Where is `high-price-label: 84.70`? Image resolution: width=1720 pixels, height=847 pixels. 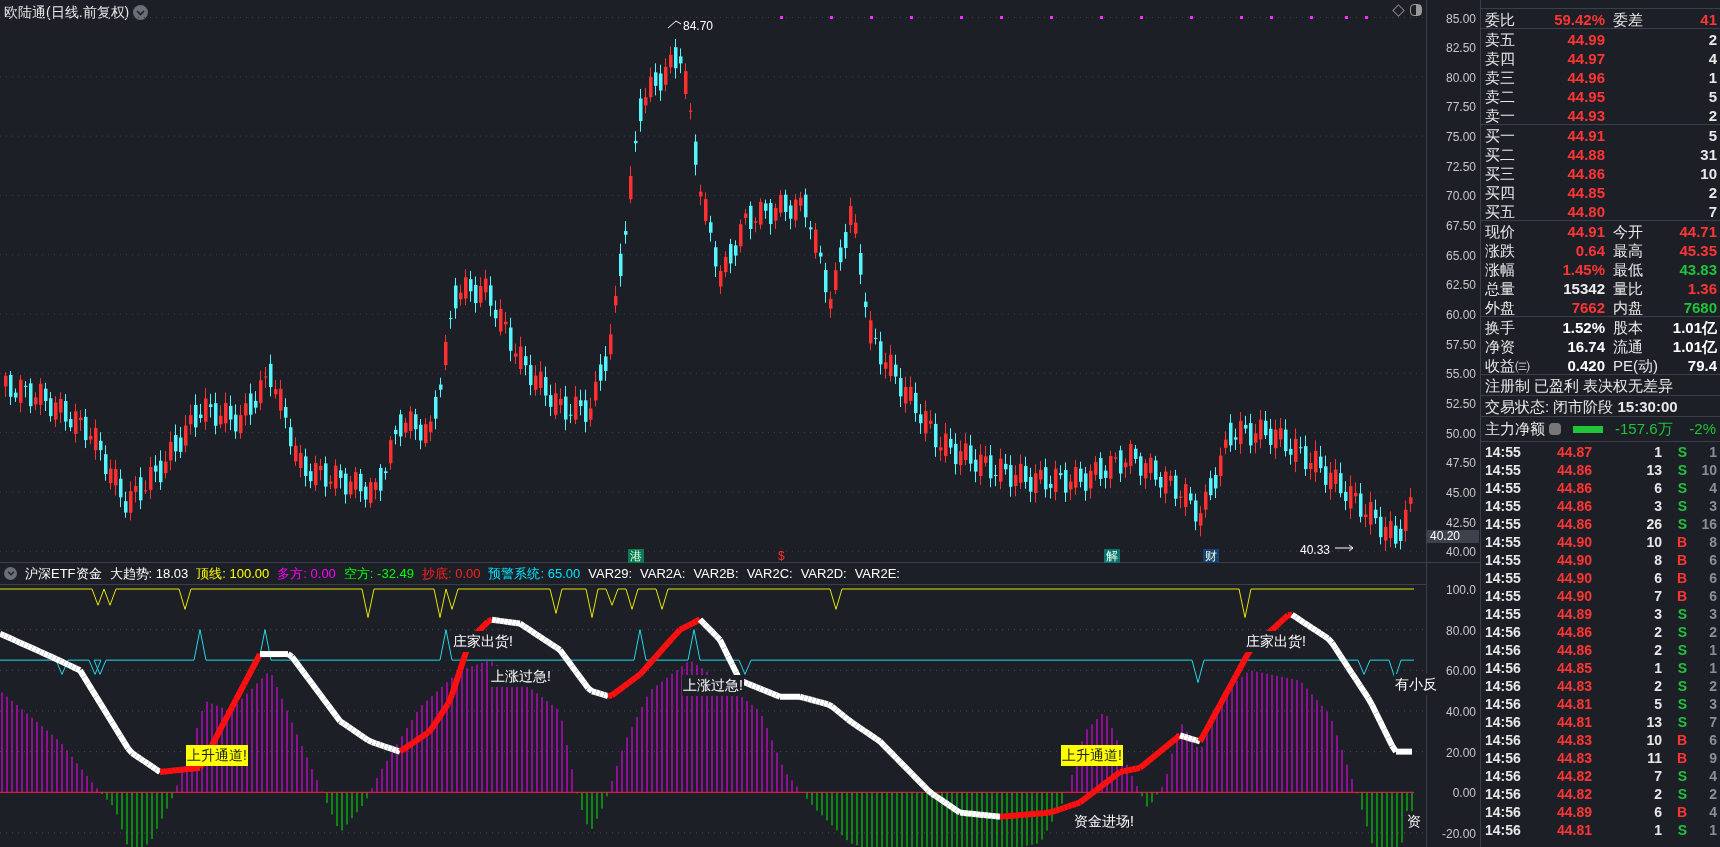 high-price-label: 84.70 is located at coordinates (698, 26).